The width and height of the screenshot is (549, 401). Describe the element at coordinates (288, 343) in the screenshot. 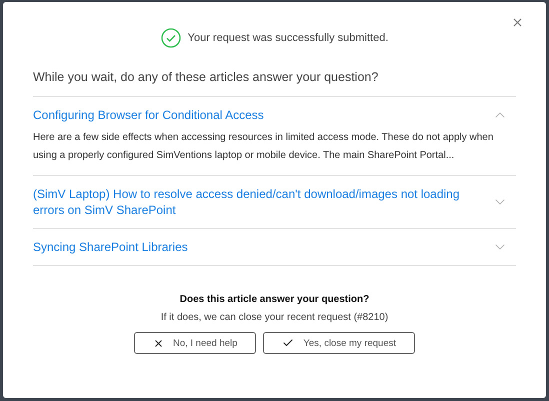

I see `check-icon` at that location.